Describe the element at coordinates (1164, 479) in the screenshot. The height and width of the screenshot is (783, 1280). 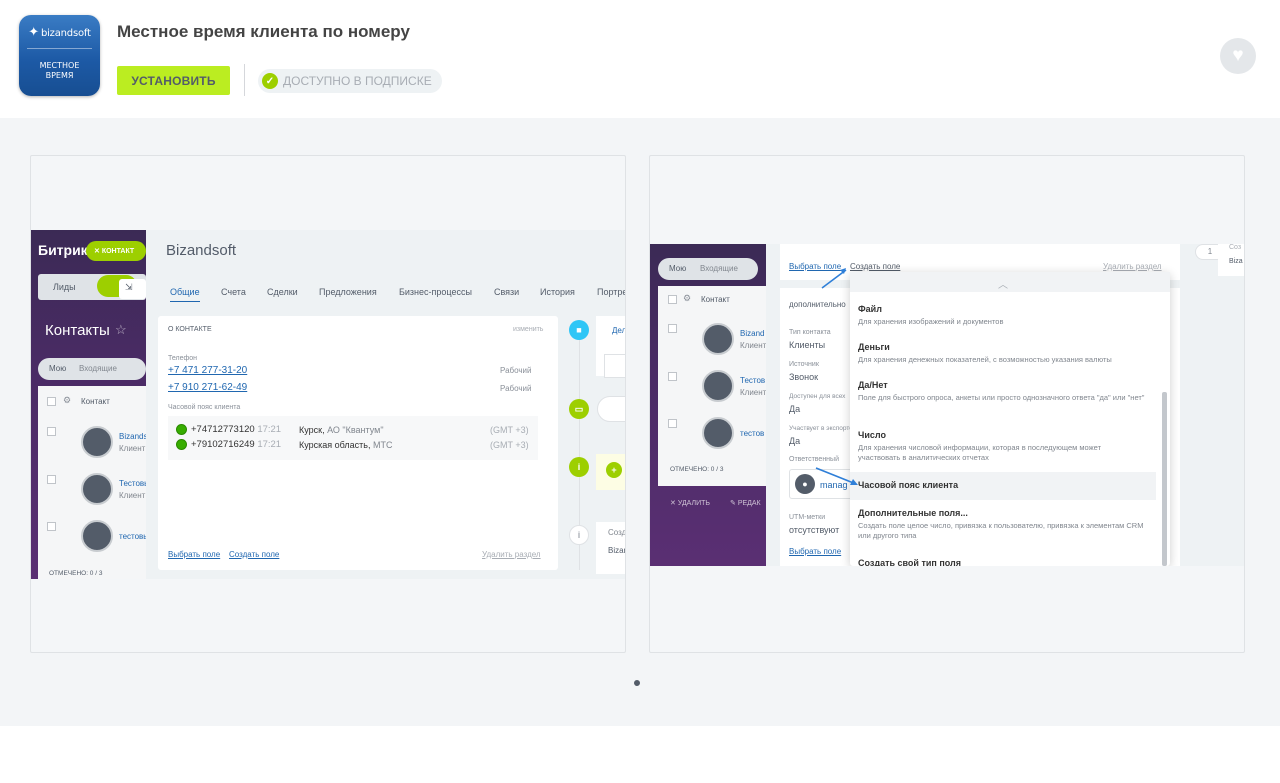
I see `scrollbar` at that location.